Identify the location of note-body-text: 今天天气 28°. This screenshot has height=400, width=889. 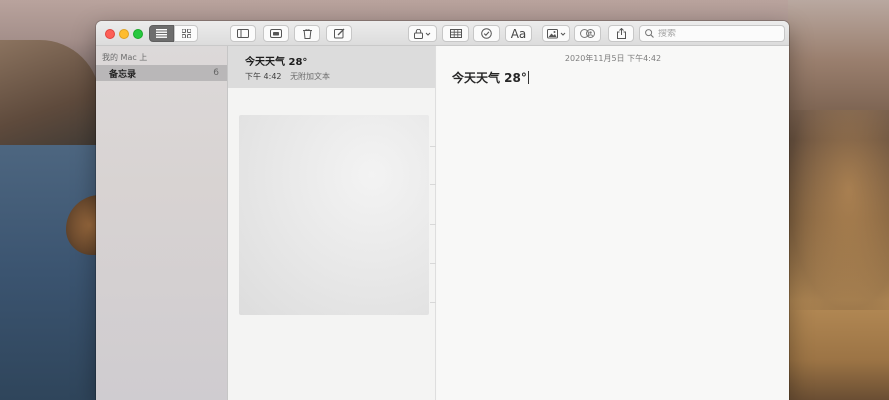
(489, 78).